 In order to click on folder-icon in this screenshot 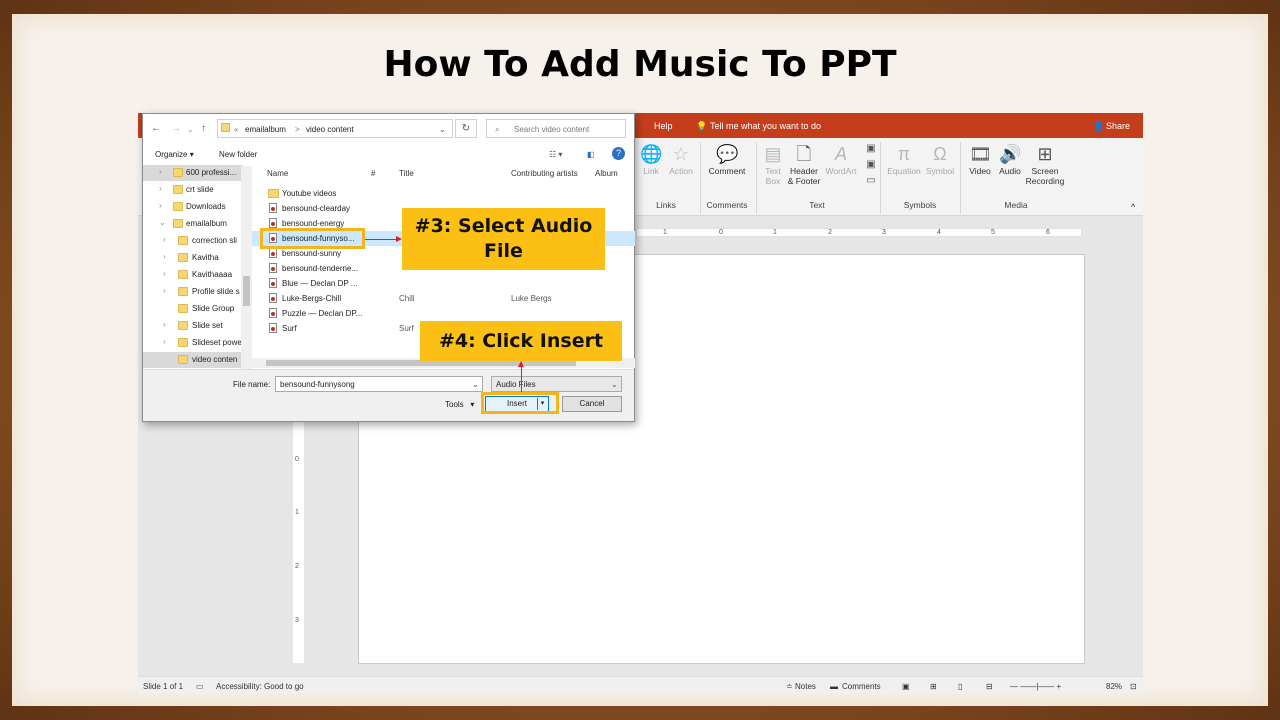, I will do `click(225, 127)`.